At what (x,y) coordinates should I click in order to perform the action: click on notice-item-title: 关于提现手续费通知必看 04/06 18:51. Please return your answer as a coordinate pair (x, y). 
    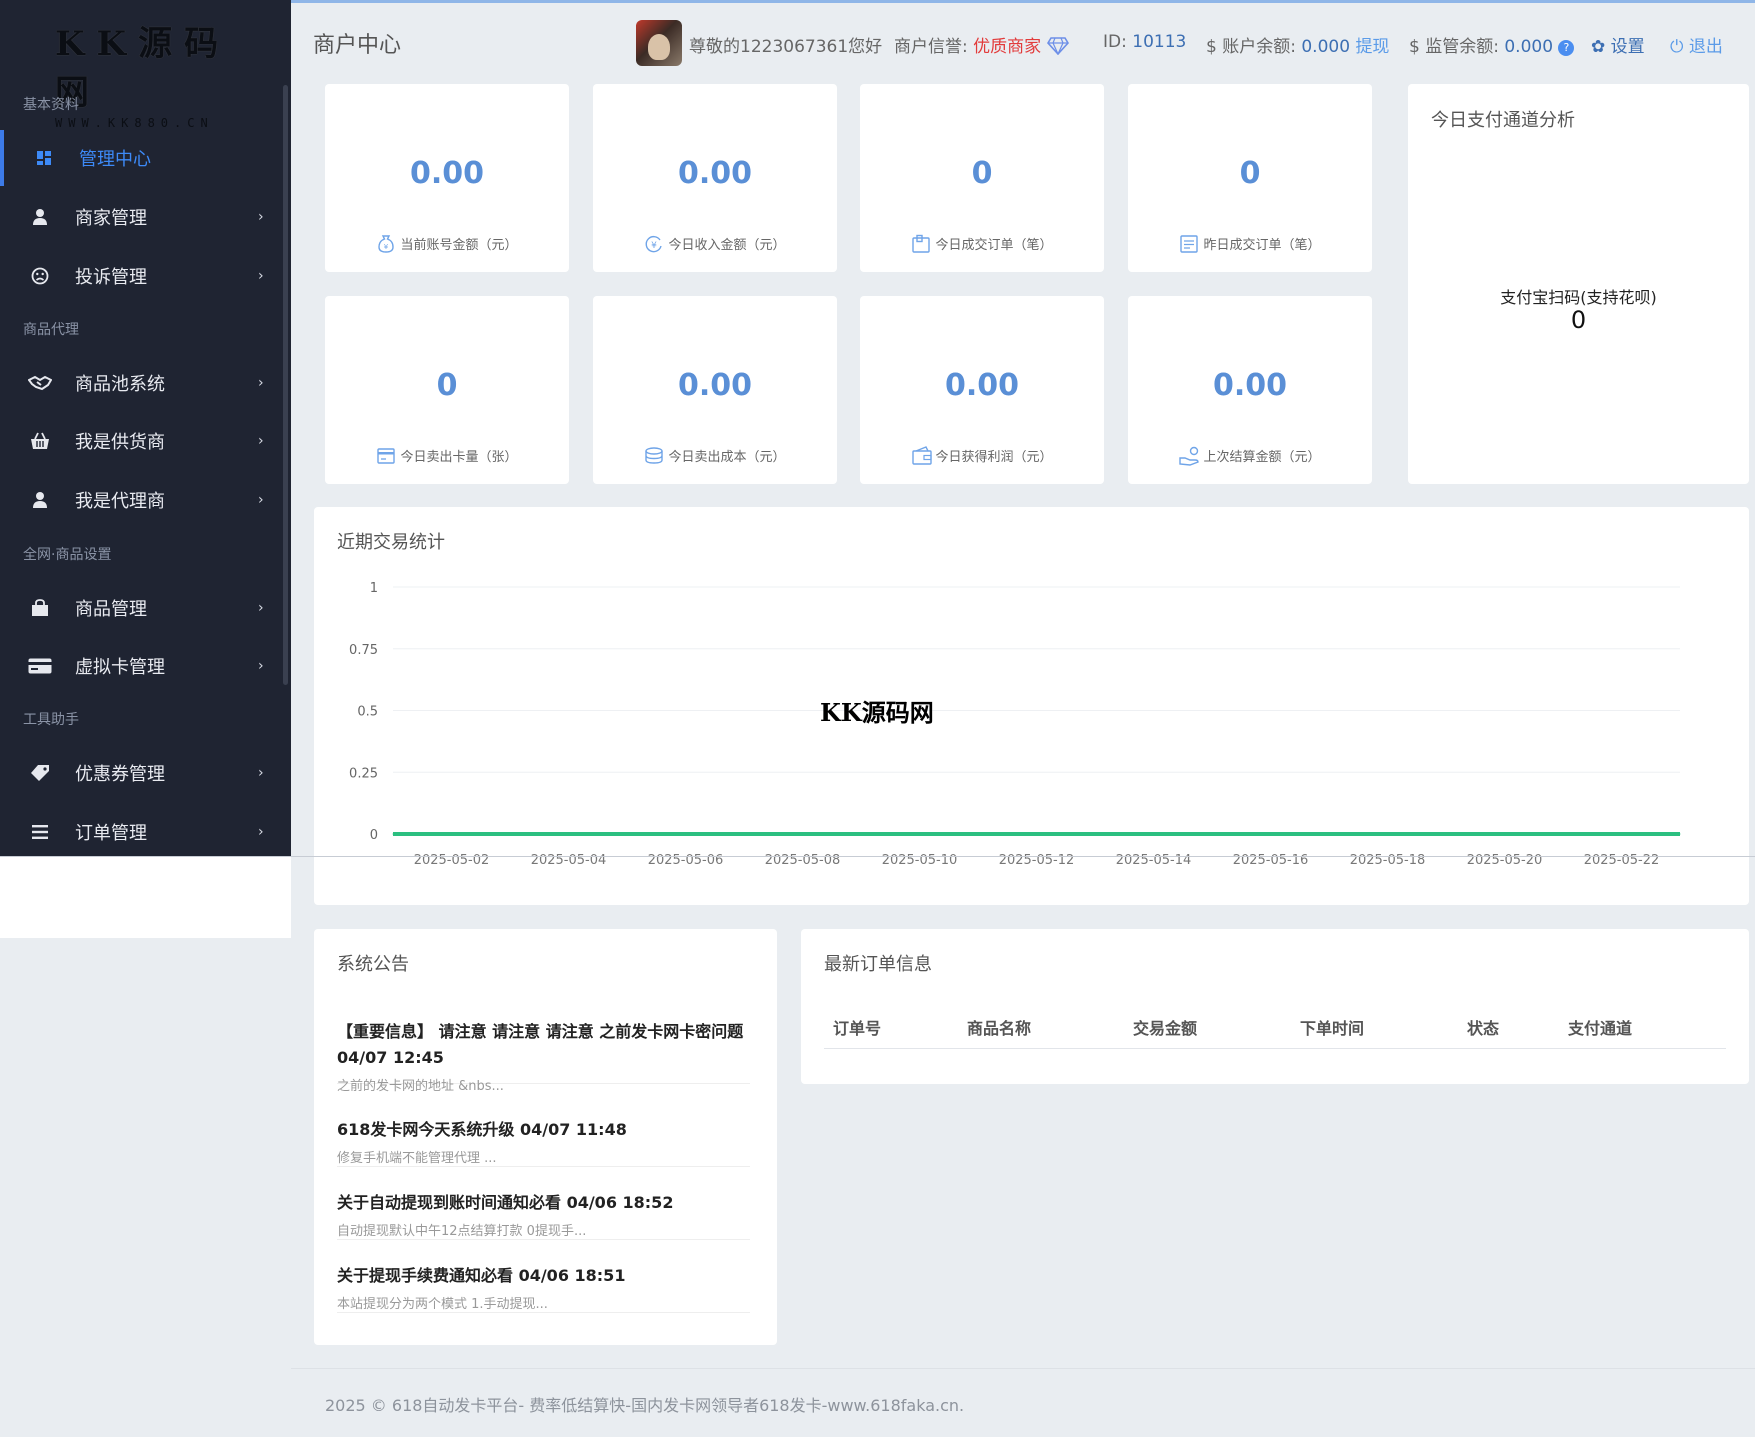
    Looking at the image, I should click on (481, 1275).